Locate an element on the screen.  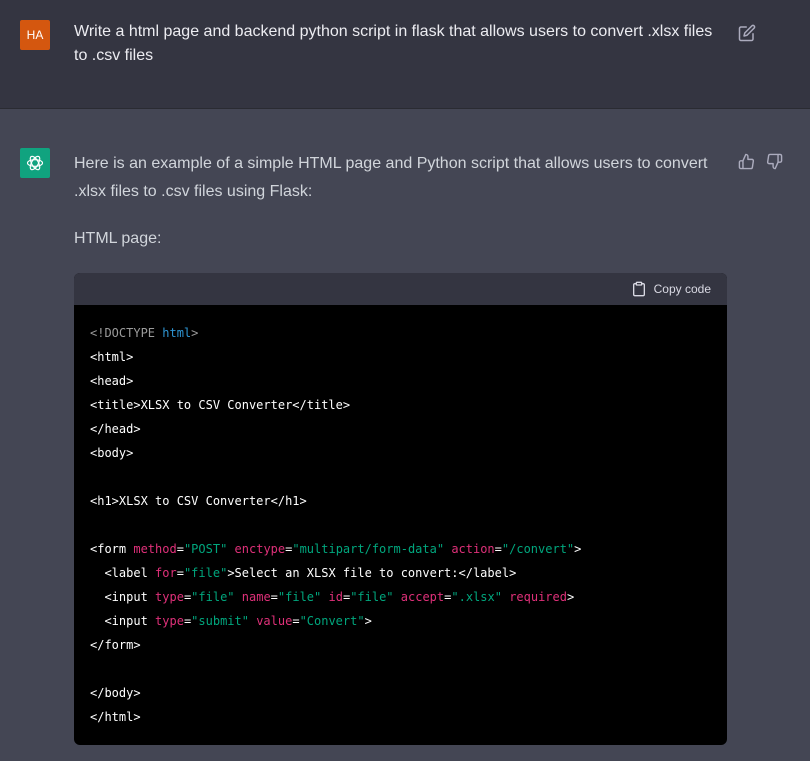
code-line: <body> is located at coordinates (112, 453).